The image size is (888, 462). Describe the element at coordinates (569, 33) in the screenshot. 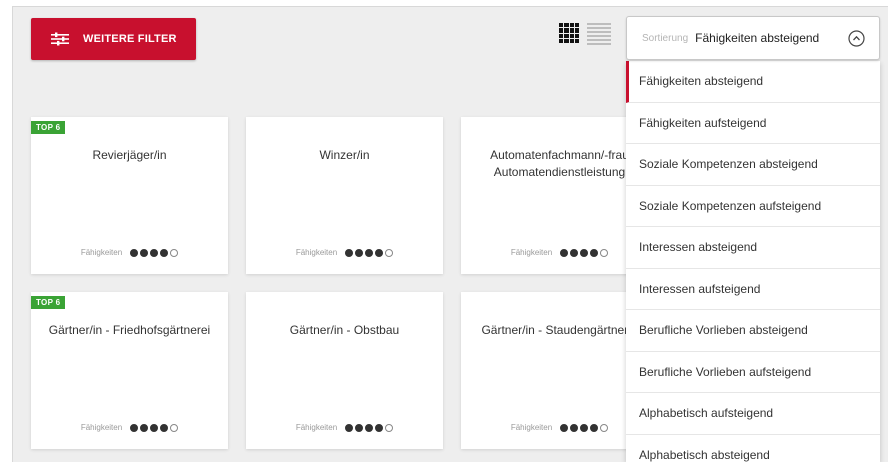

I see `grid-view-icon` at that location.